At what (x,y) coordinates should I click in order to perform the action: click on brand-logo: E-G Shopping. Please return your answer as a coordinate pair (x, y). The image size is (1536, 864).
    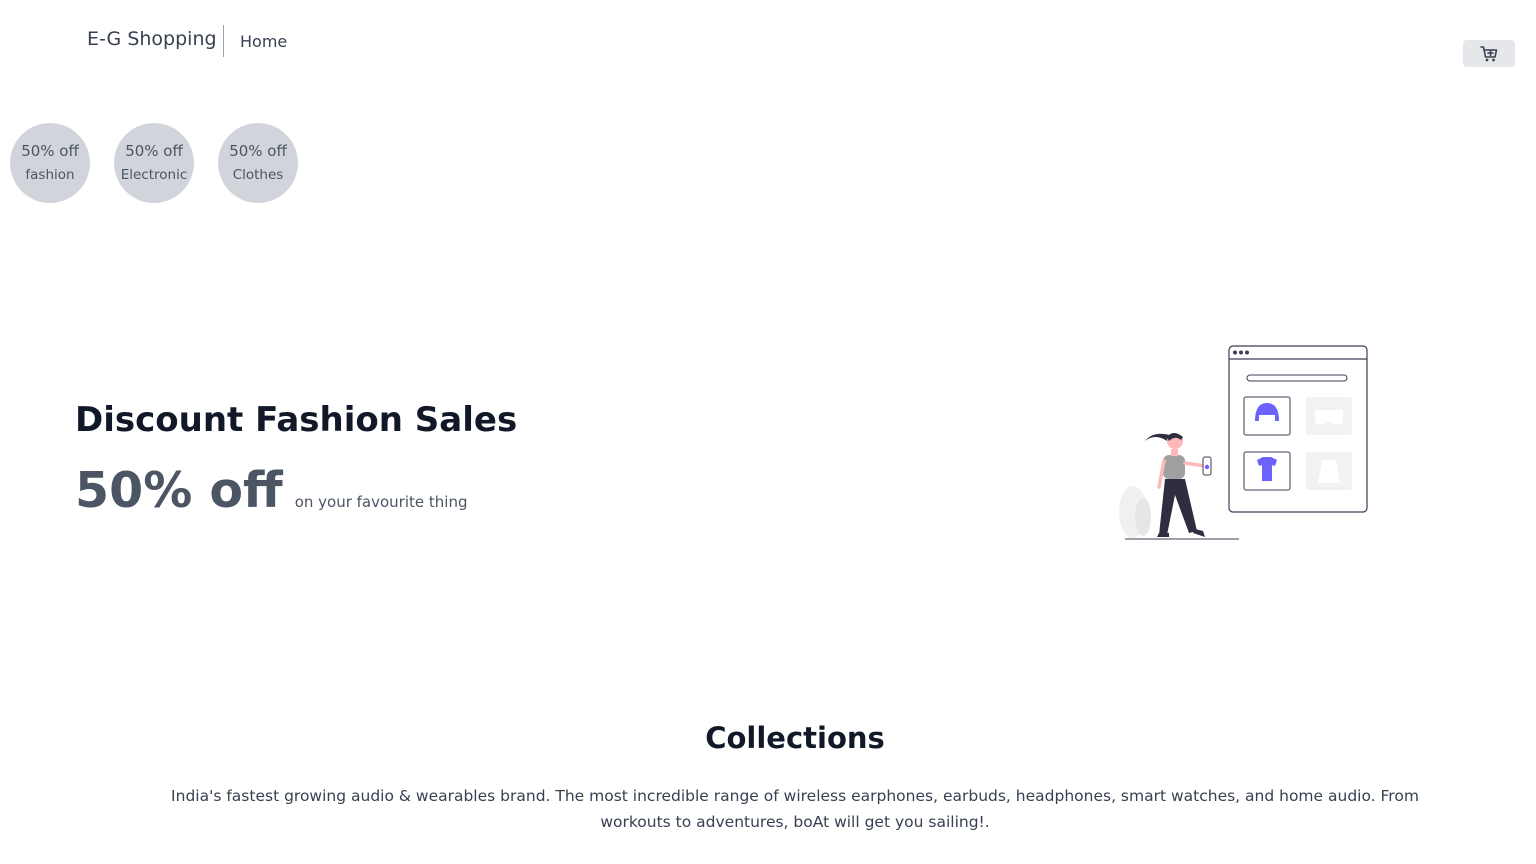
    Looking at the image, I should click on (152, 39).